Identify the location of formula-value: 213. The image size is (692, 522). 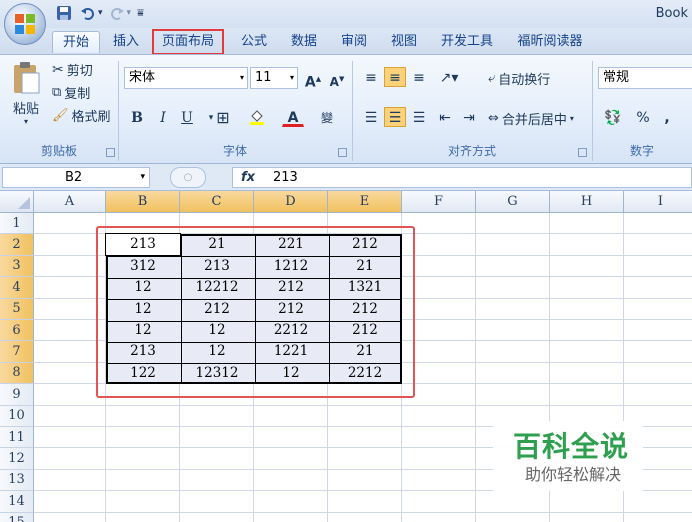
(285, 177).